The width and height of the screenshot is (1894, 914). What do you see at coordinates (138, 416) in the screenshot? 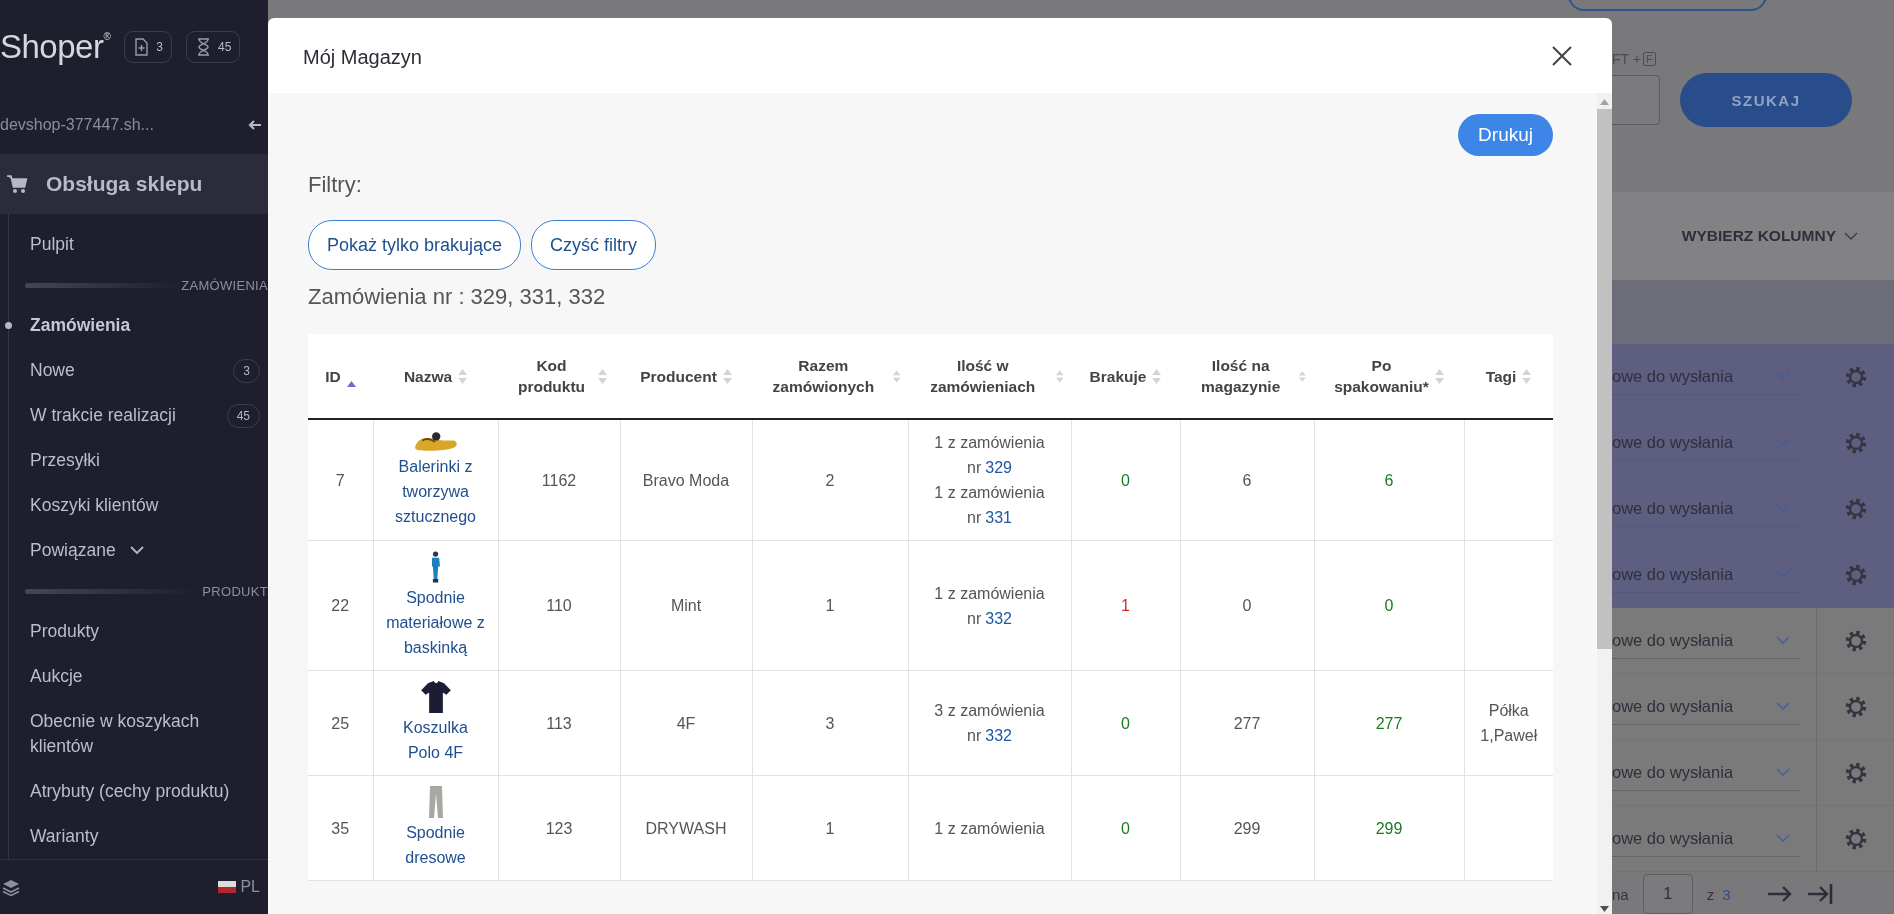
I see `menu-item: W trakcie realizacji 45` at bounding box center [138, 416].